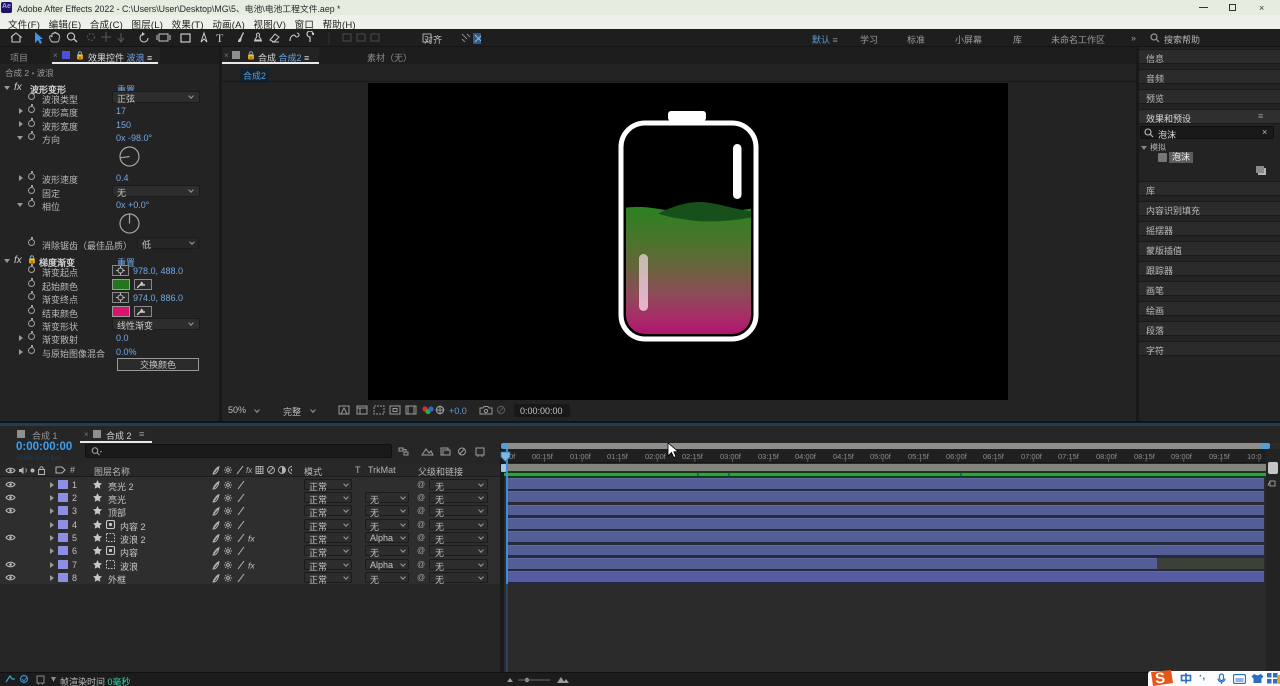  Describe the element at coordinates (1159, 678) in the screenshot. I see `svg-text: S` at that location.